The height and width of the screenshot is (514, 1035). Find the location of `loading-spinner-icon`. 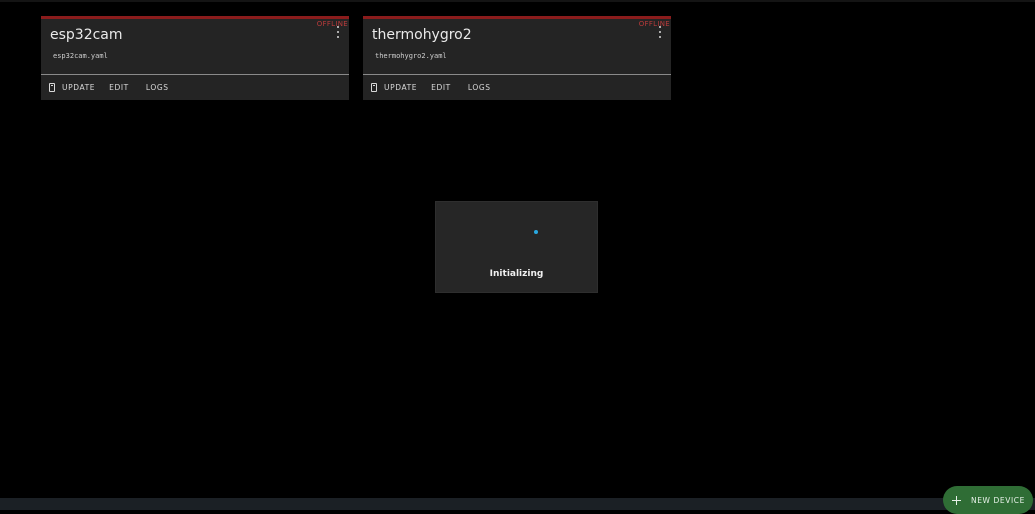

loading-spinner-icon is located at coordinates (536, 232).